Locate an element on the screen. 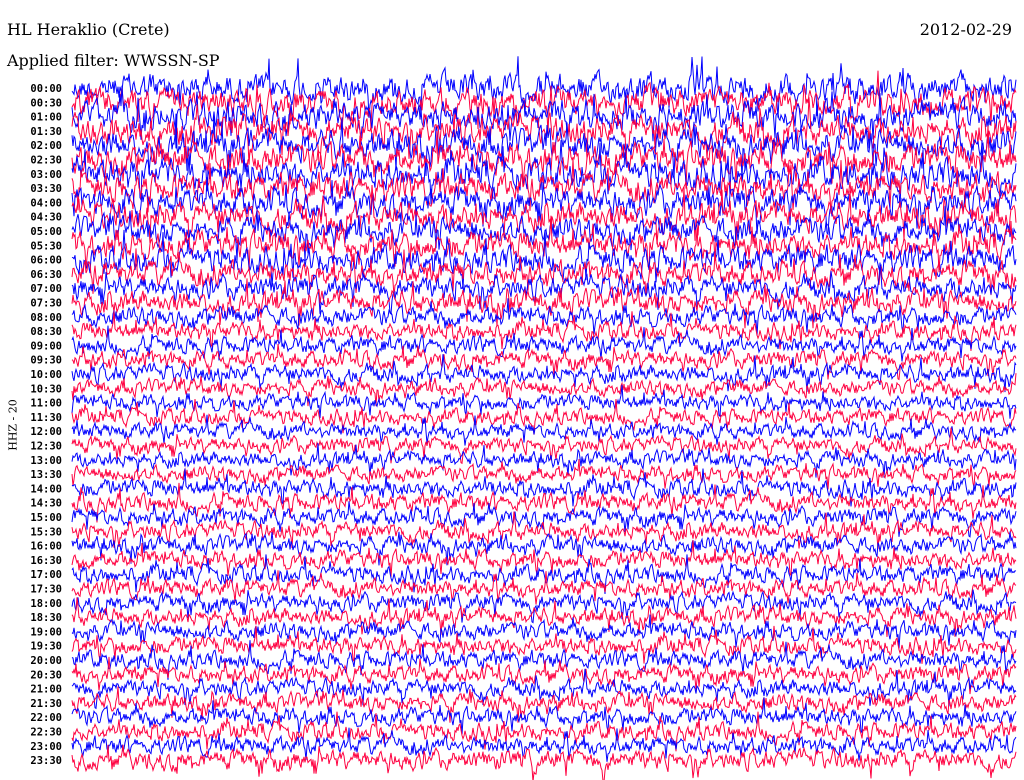 Image resolution: width=1024 pixels, height=780 pixels. row-time-label: 23:00 is located at coordinates (46, 747).